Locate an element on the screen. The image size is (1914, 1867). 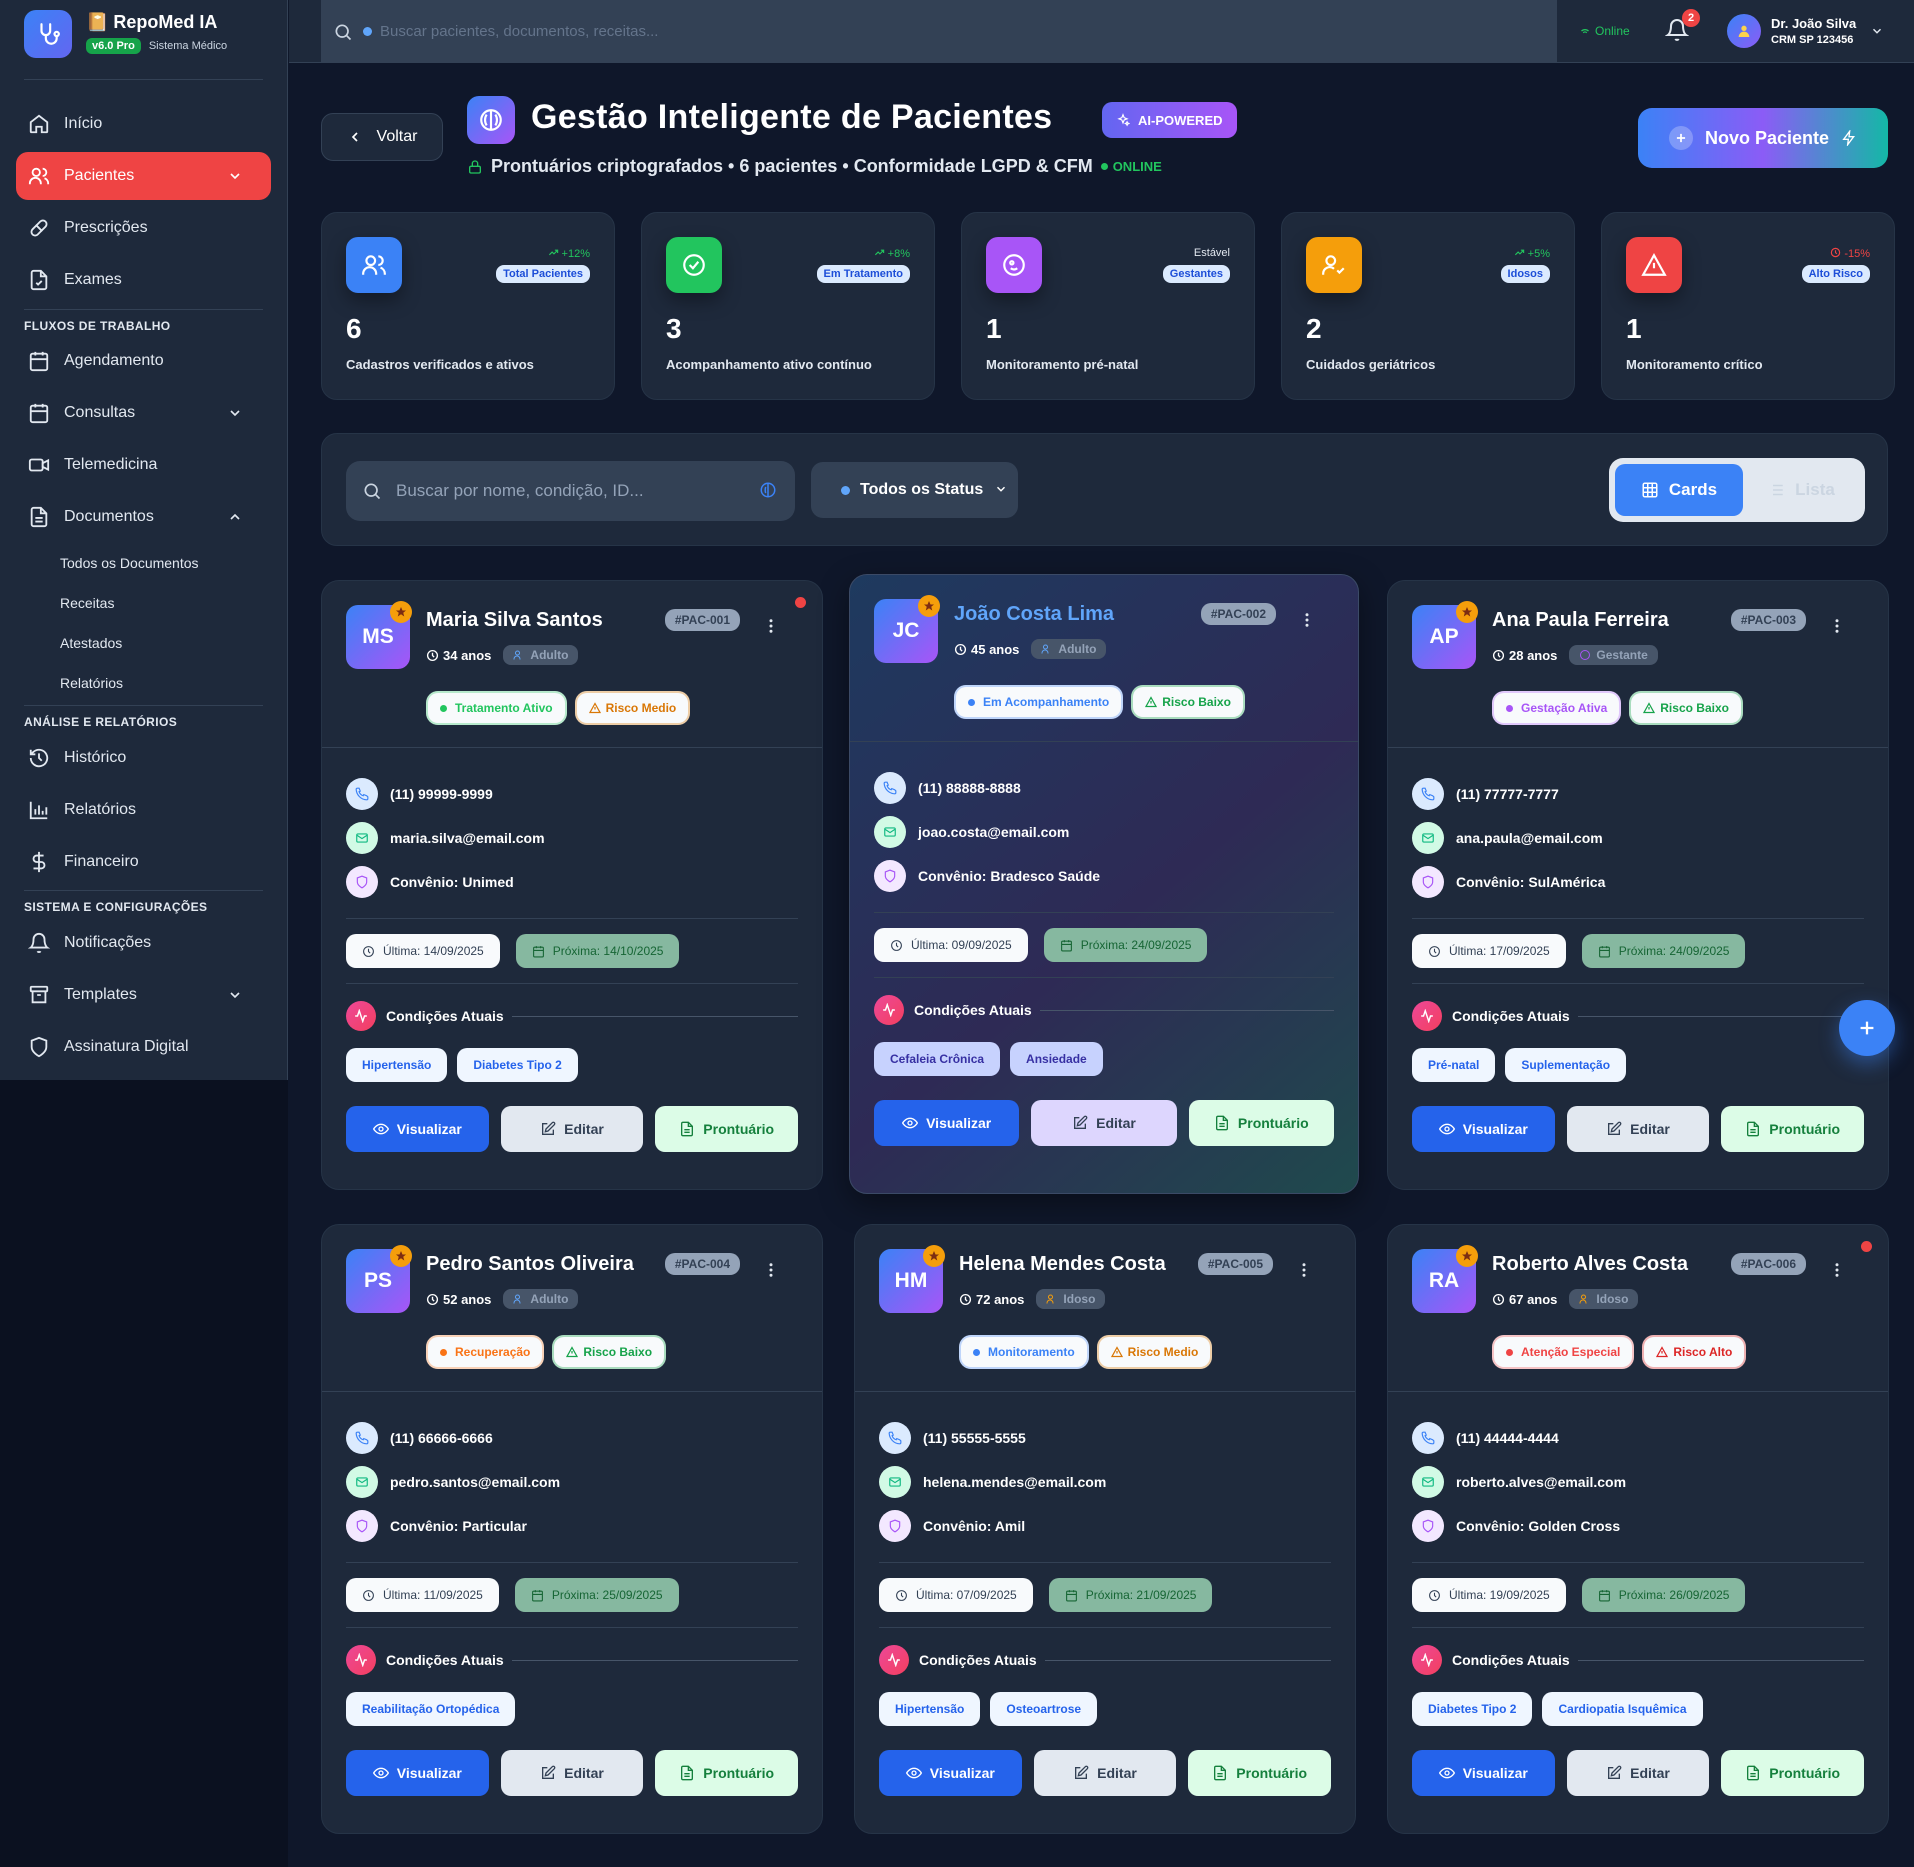
sidebar-item-notificacoes: Notificações is located at coordinates (143, 943).